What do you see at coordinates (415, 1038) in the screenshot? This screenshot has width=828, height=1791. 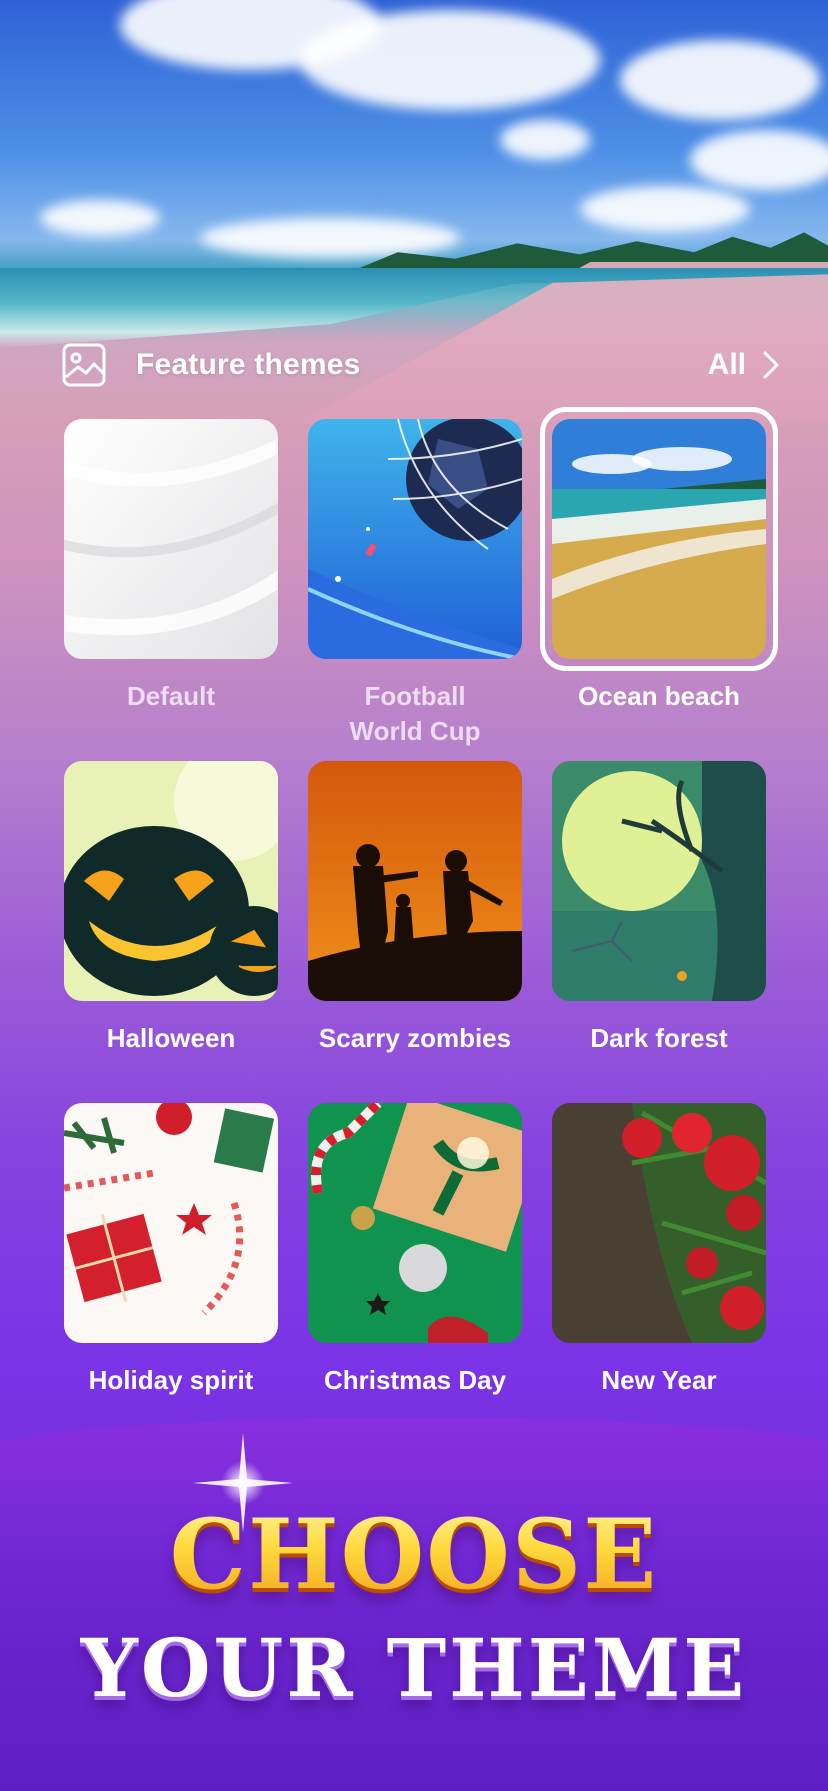 I see `theme-label: Scarry zombies` at bounding box center [415, 1038].